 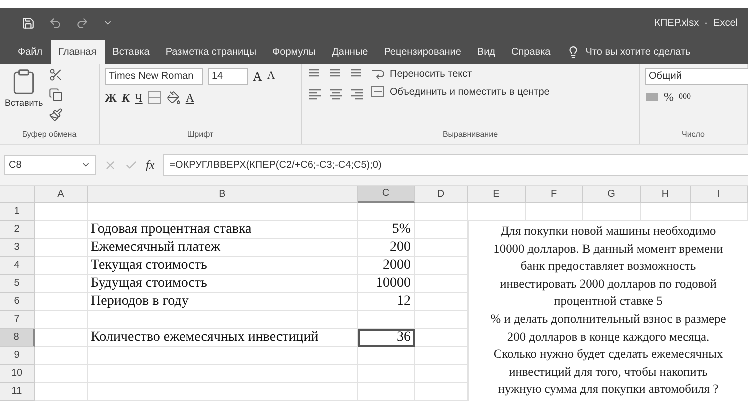 What do you see at coordinates (17, 284) in the screenshot?
I see `row-header: 5` at bounding box center [17, 284].